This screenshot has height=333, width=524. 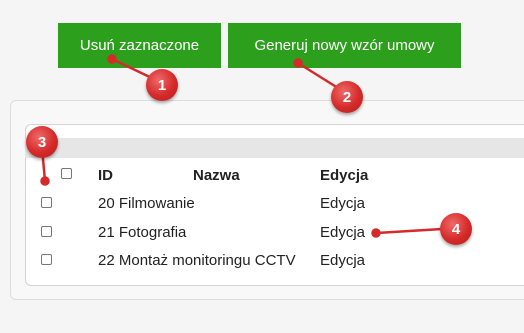 I want to click on annotation-badge-2: 2, so click(x=347, y=97).